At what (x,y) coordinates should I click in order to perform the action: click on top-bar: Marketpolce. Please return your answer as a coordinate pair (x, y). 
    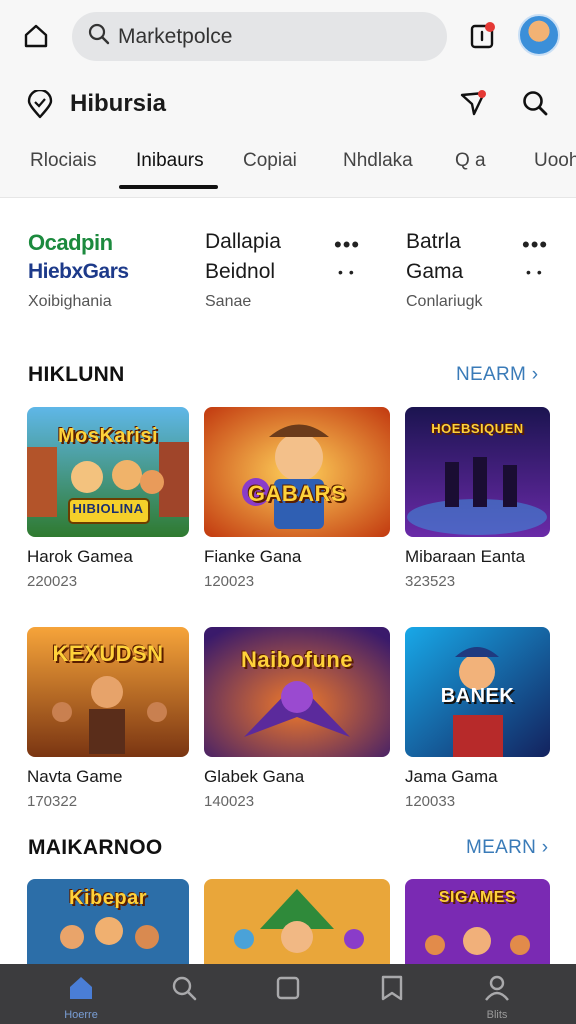
    Looking at the image, I should click on (288, 38).